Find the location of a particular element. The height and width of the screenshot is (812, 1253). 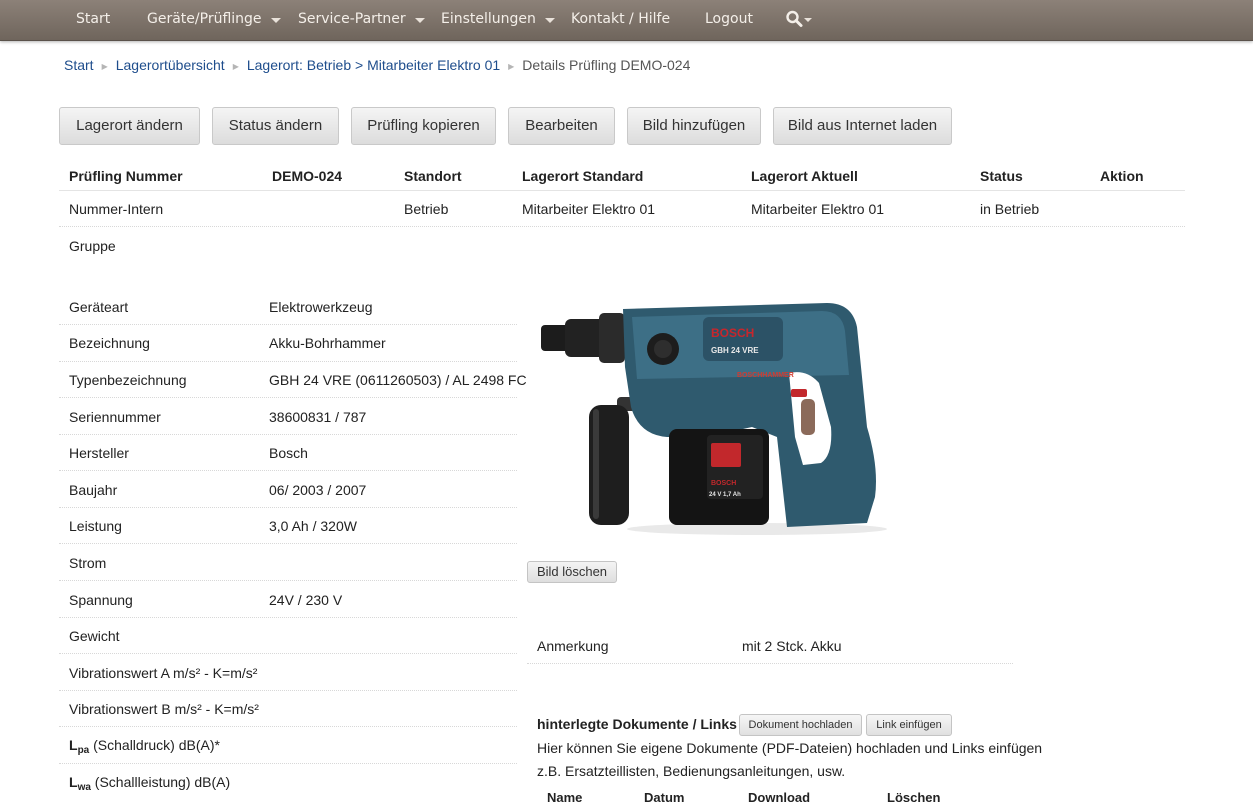

detail-label-strom: Strom is located at coordinates (88, 563).